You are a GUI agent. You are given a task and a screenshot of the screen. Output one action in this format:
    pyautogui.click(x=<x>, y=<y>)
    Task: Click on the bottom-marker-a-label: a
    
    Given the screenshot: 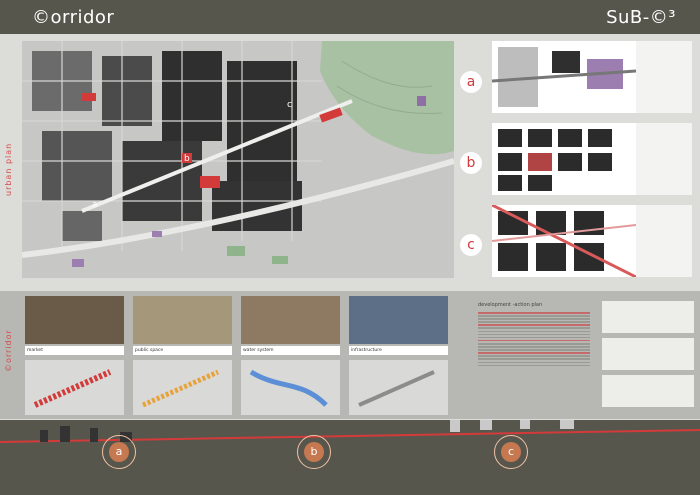 What is the action you would take?
    pyautogui.click(x=119, y=452)
    